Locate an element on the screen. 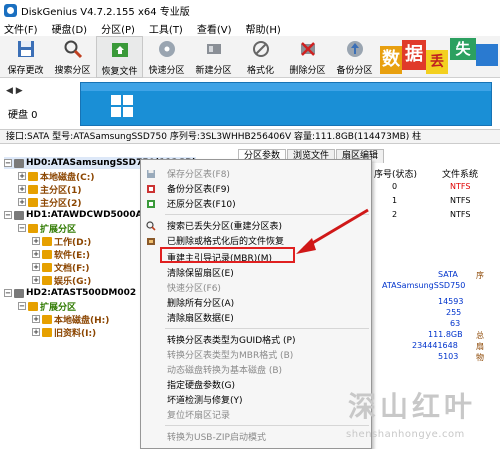  tree-item: + 本地磁盘(H:) is located at coordinates (70, 319).